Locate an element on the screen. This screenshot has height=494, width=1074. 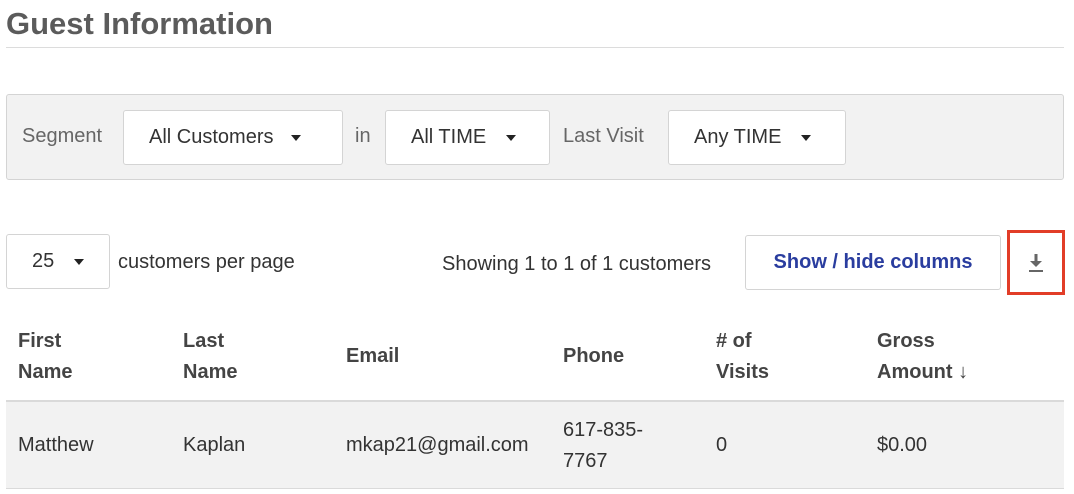
column-header-gross-amount: Gross Amount ↓ is located at coordinates (922, 357).